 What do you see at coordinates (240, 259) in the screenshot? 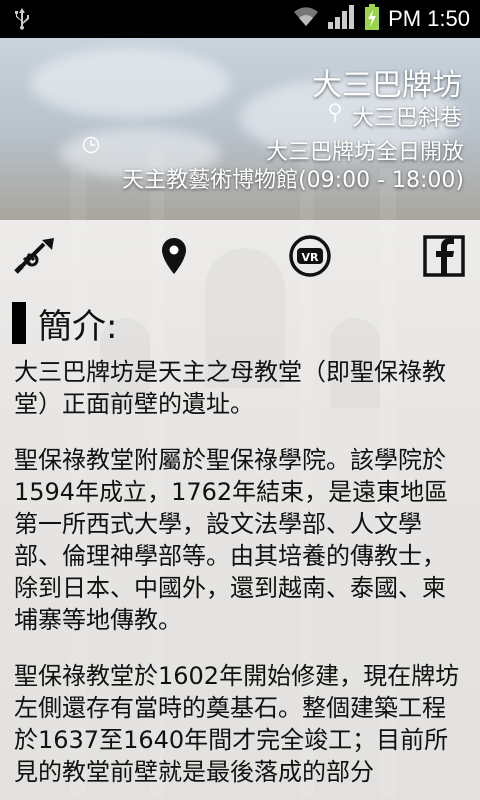
I see `action-bar: VR` at bounding box center [240, 259].